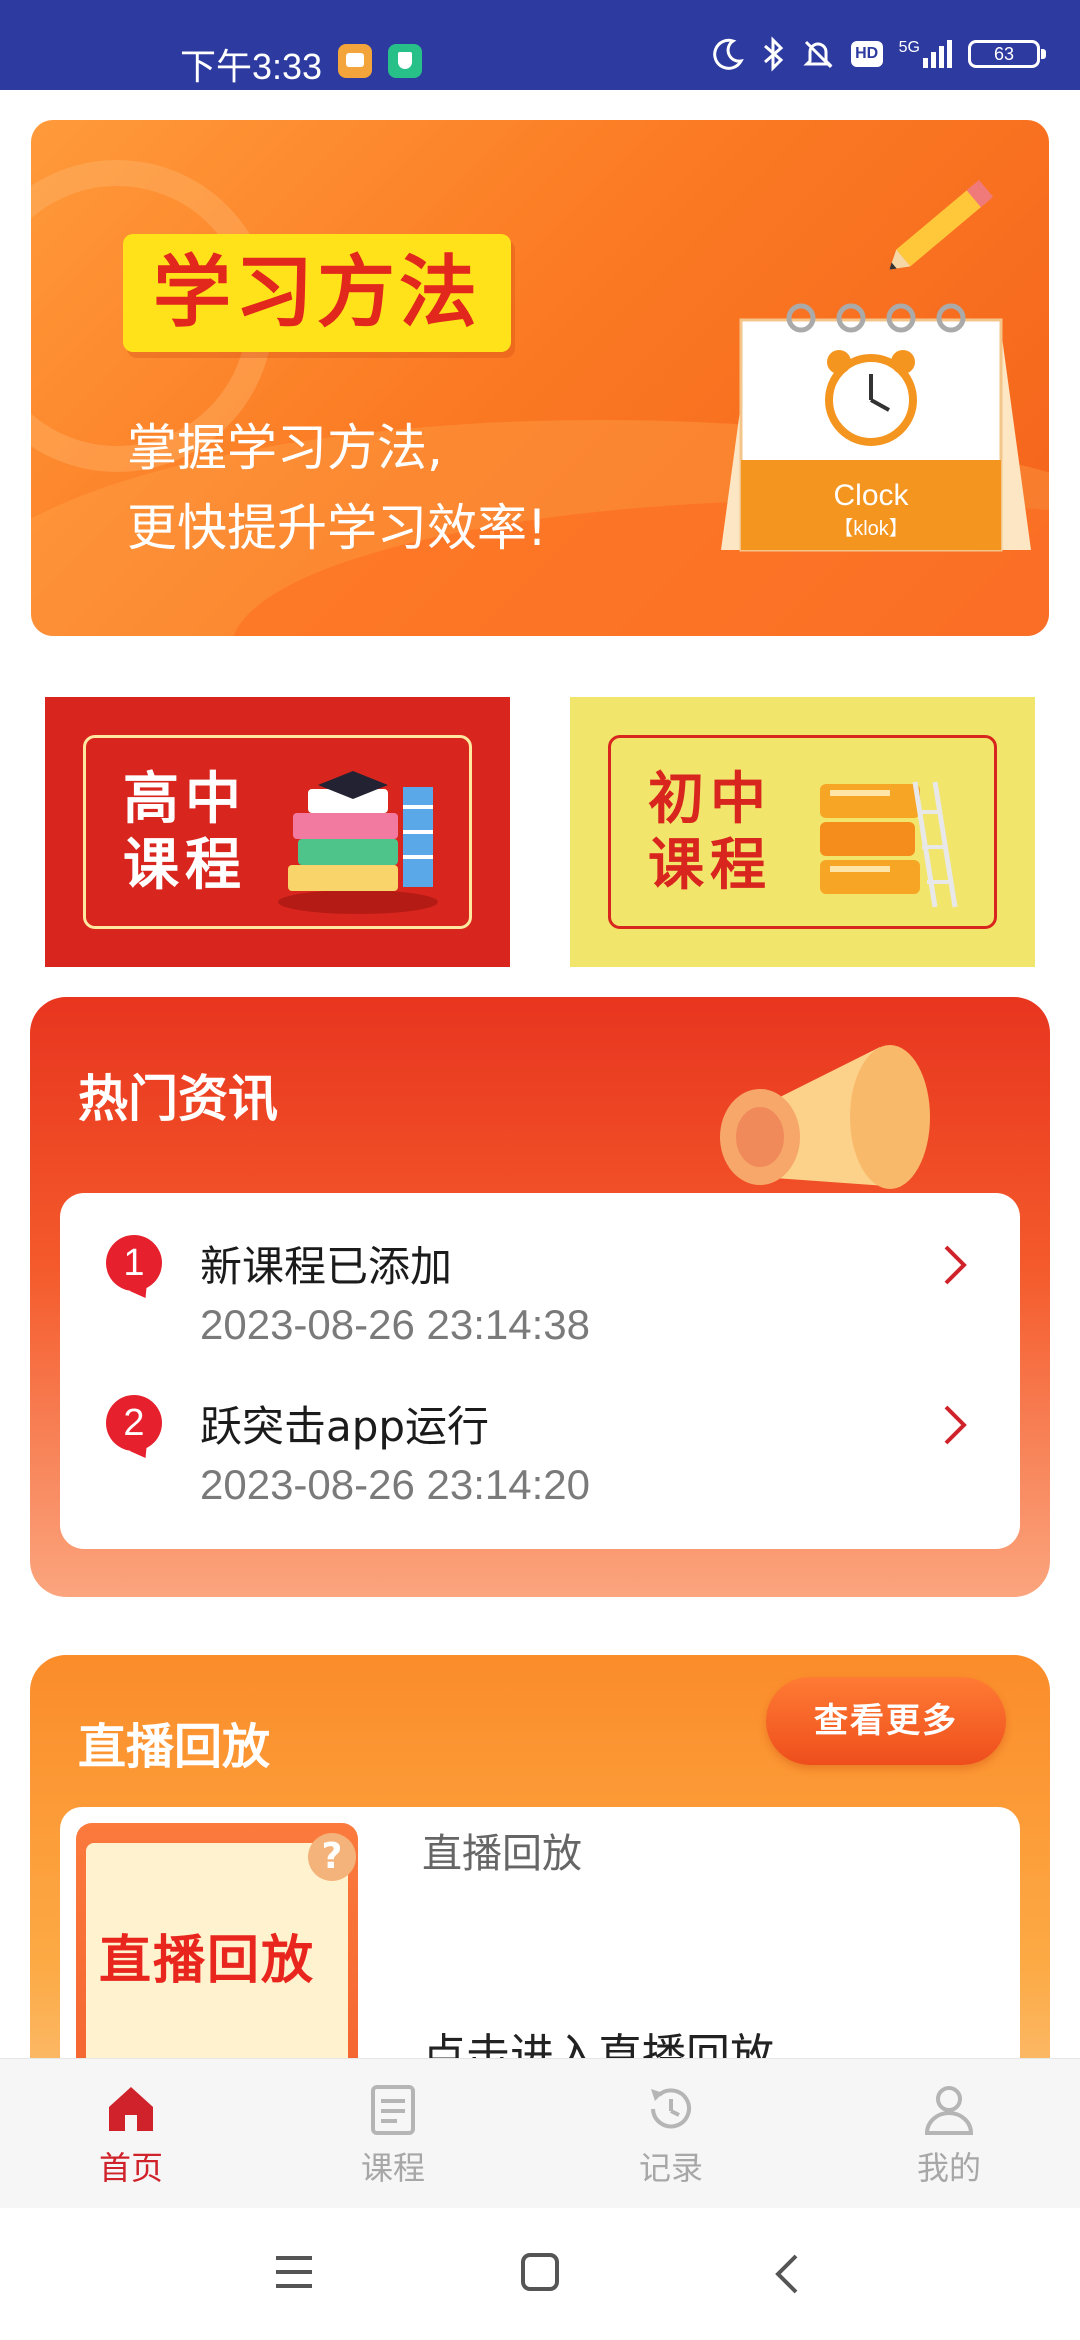 The image size is (1080, 2340). What do you see at coordinates (393, 2110) in the screenshot?
I see `course-icon` at bounding box center [393, 2110].